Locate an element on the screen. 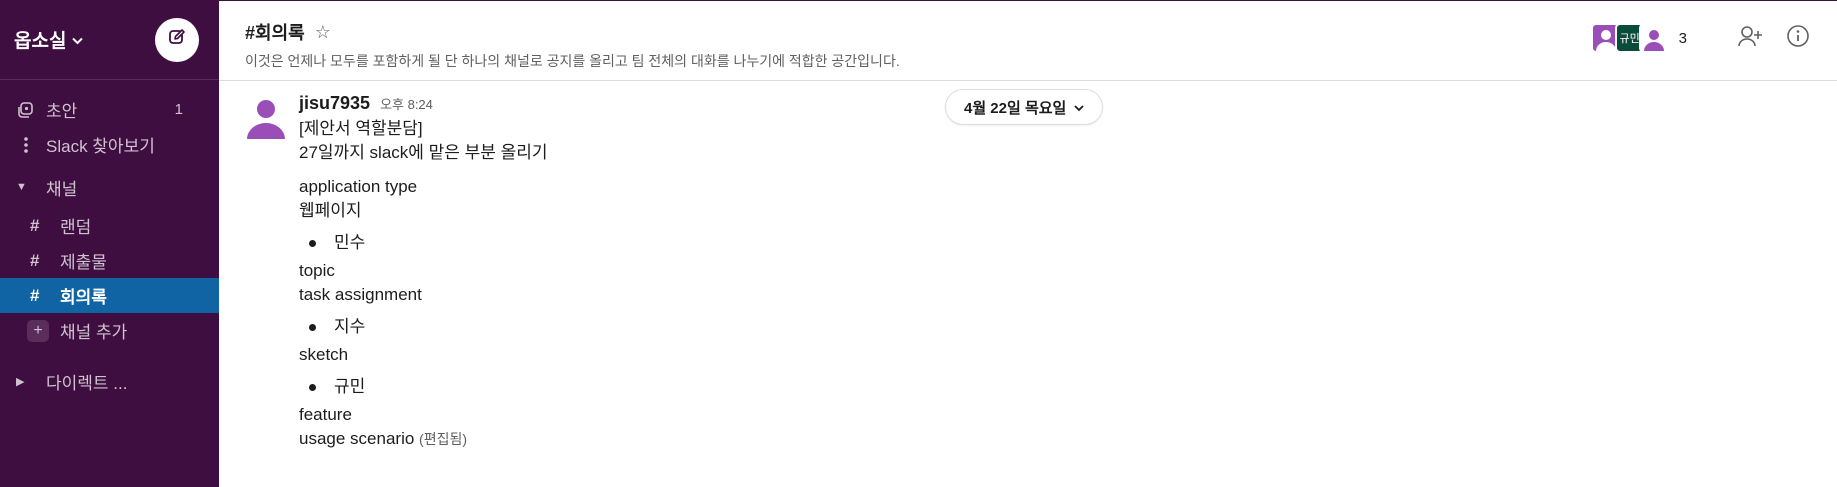 This screenshot has height=487, width=1837. channel-title: #회의록 is located at coordinates (275, 32).